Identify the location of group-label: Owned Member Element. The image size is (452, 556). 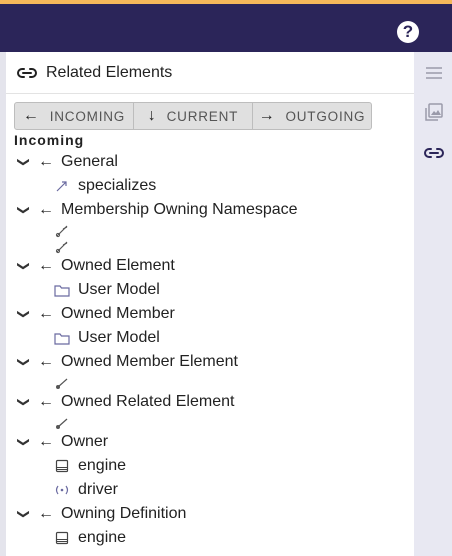
(149, 361).